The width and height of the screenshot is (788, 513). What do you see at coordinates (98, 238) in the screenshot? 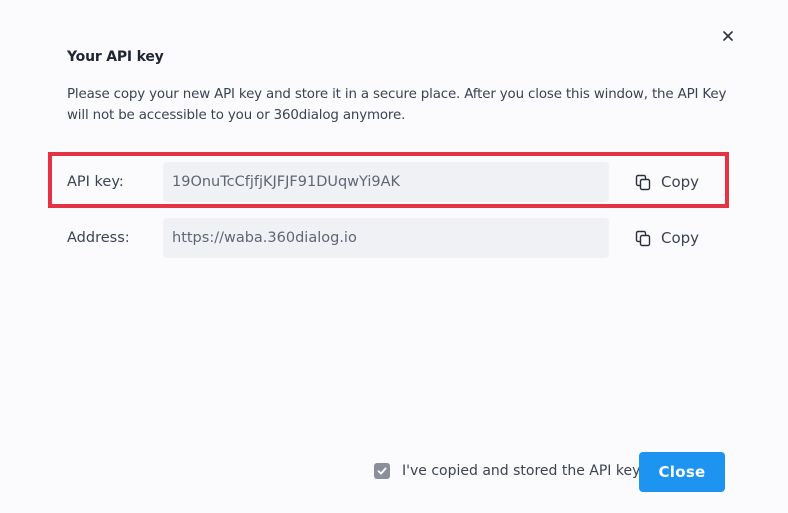
I see `address-label: Address:` at bounding box center [98, 238].